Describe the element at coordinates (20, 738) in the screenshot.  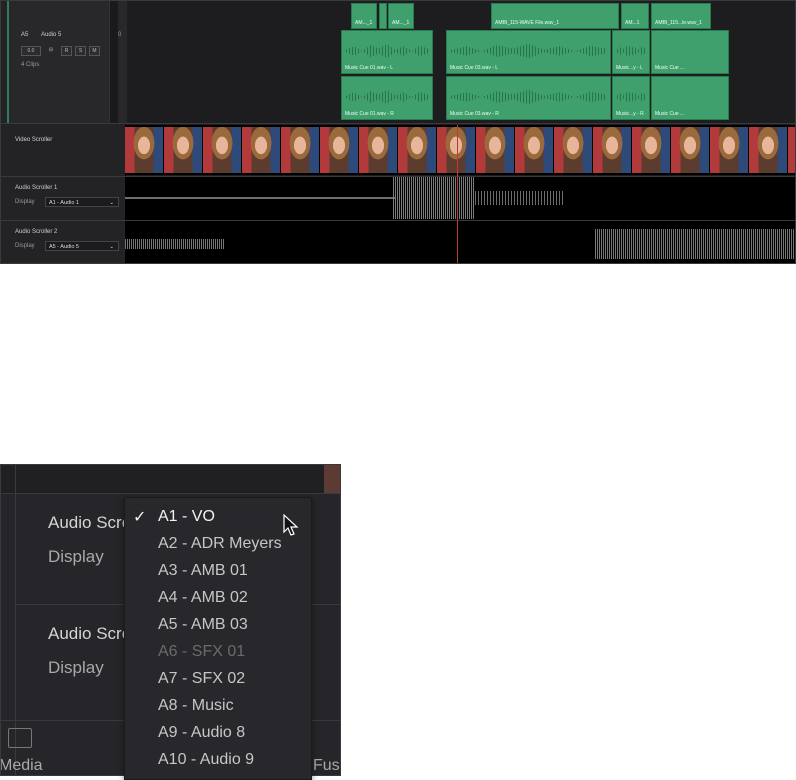
I see `media-icon` at that location.